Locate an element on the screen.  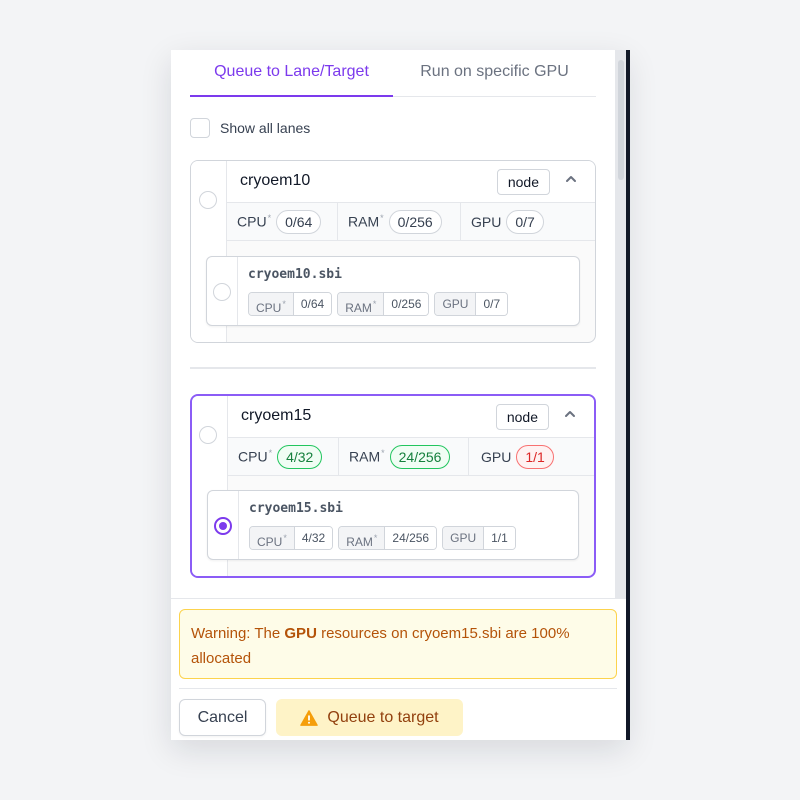
lane-divider is located at coordinates (393, 368).